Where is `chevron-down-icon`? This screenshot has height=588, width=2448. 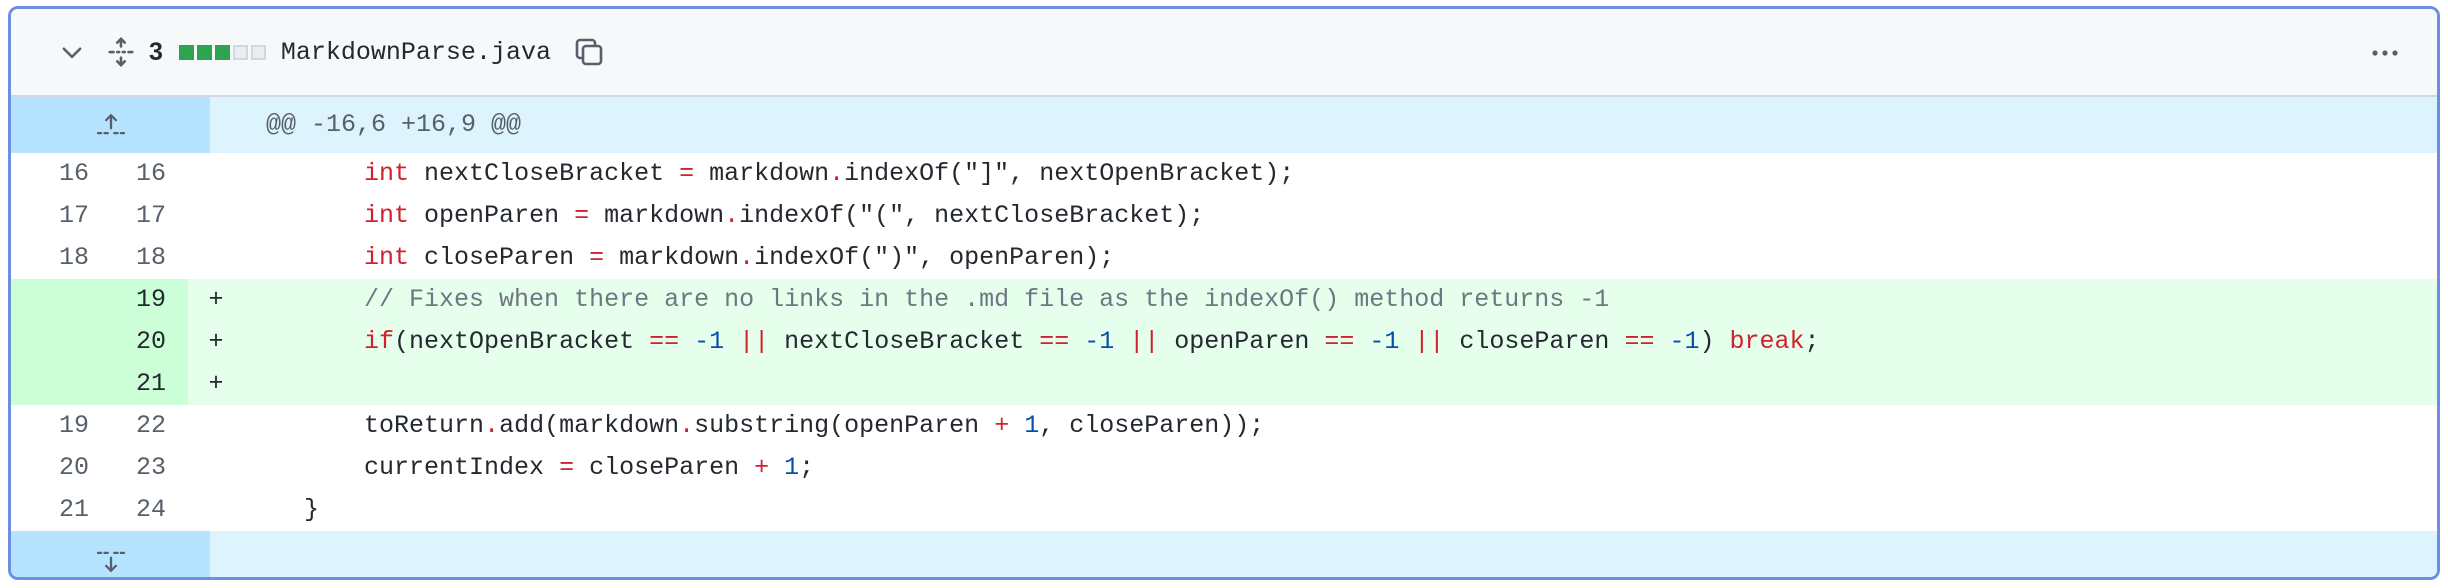 chevron-down-icon is located at coordinates (72, 52).